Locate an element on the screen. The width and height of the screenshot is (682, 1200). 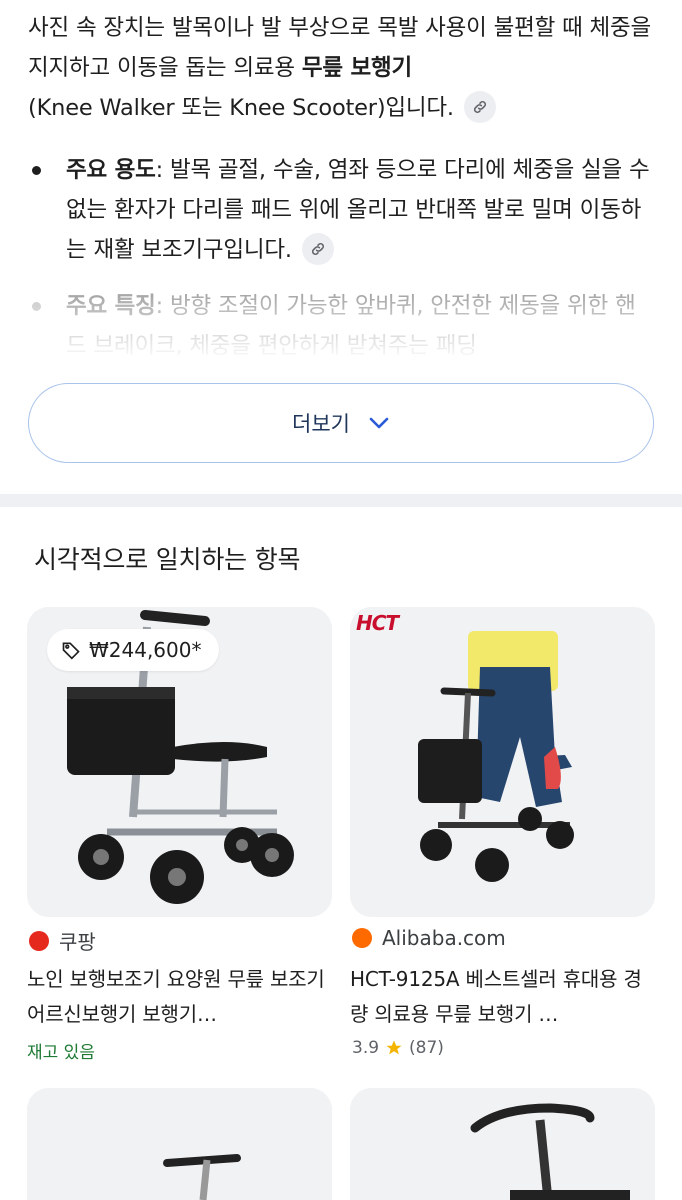
price-chip: ₩244,600* is located at coordinates (133, 650).